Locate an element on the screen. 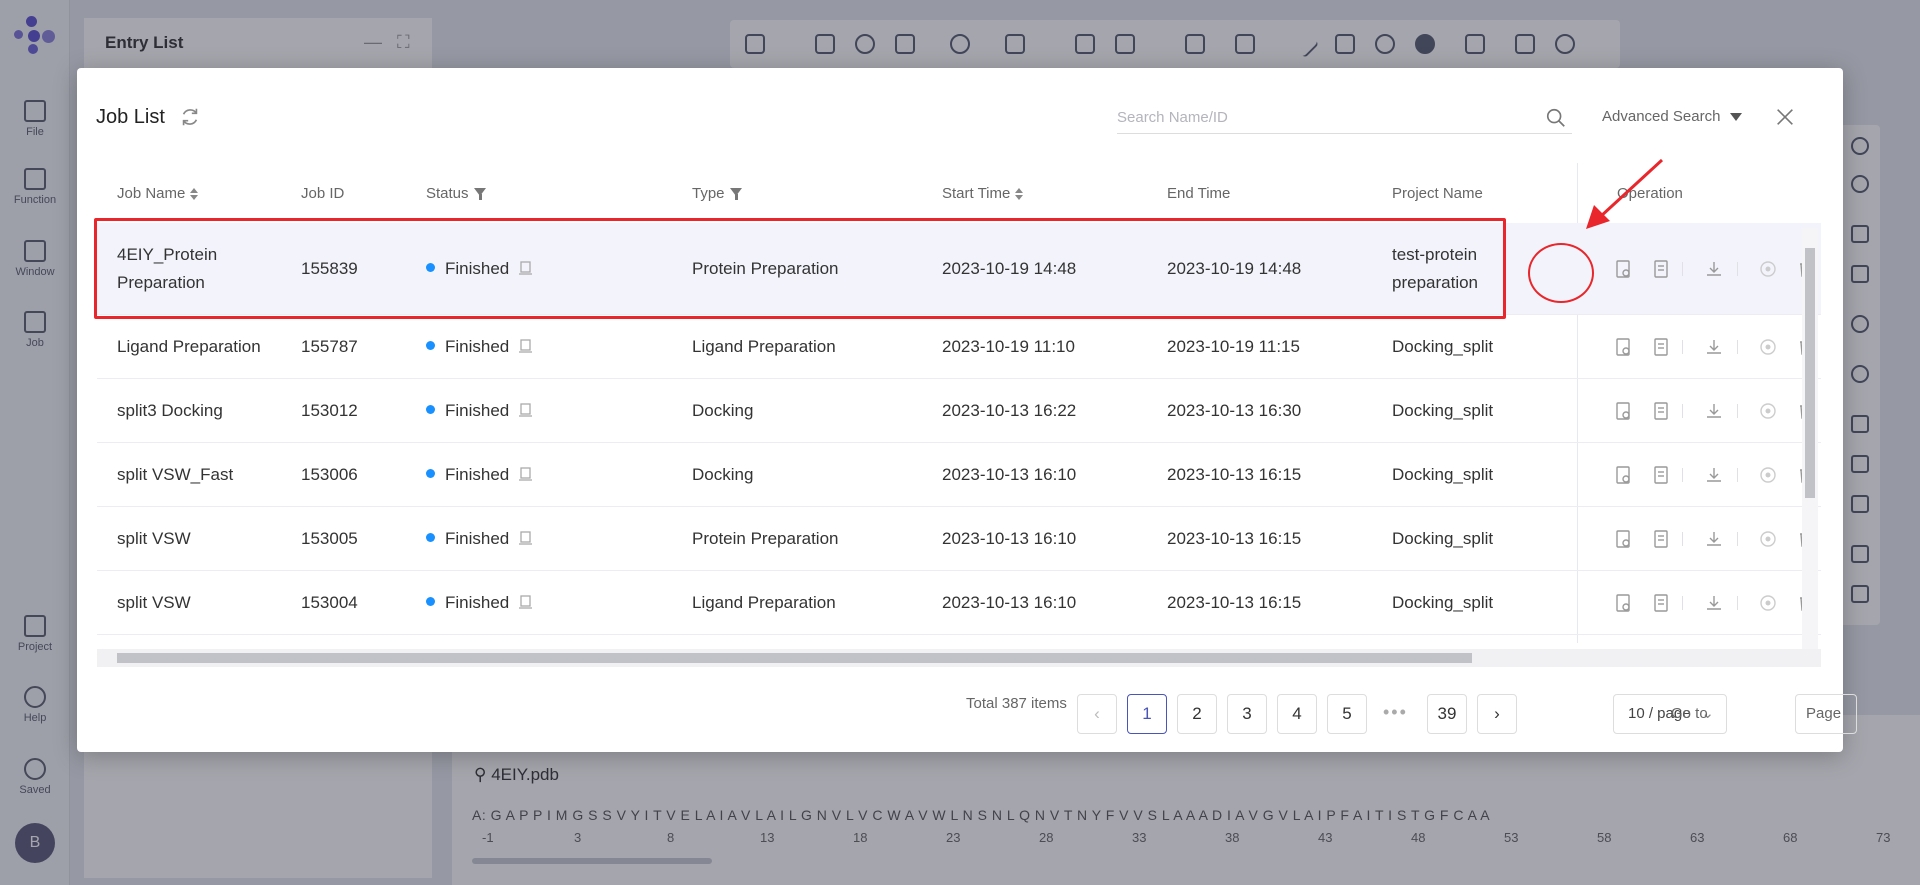  prev-page-button: ‹ is located at coordinates (1097, 714).